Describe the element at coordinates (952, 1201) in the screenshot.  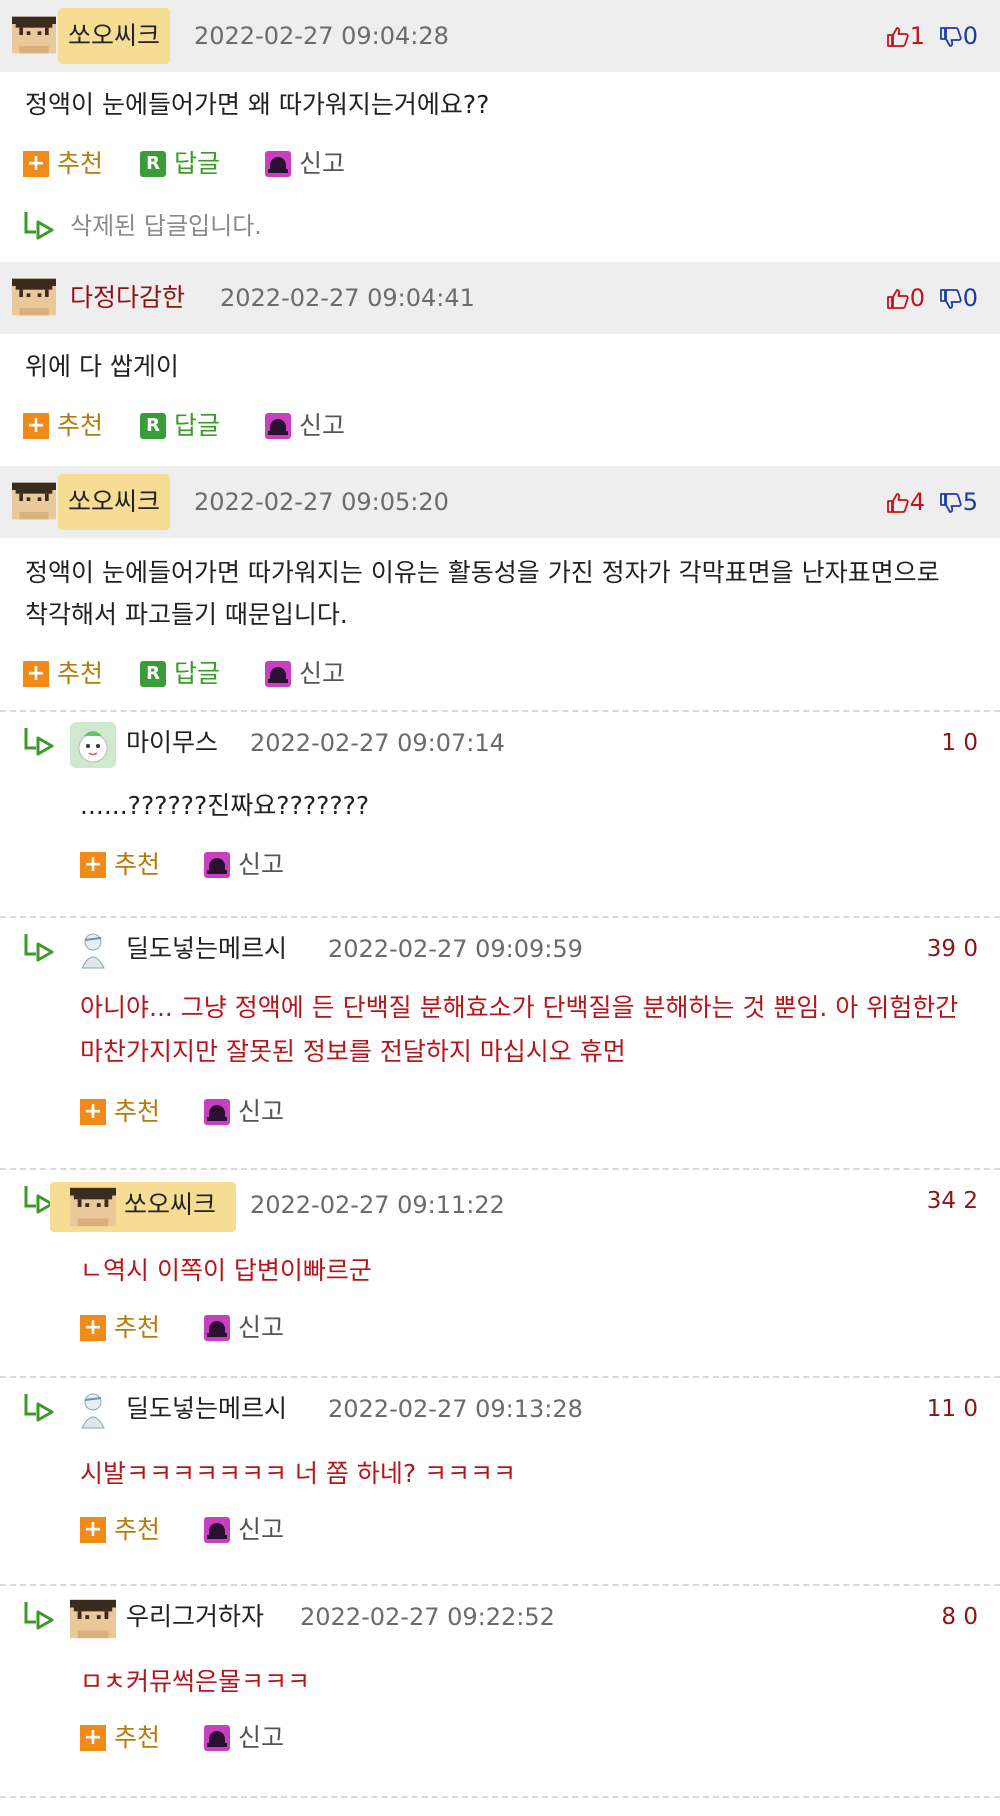
I see `reply-votes: 34 2` at that location.